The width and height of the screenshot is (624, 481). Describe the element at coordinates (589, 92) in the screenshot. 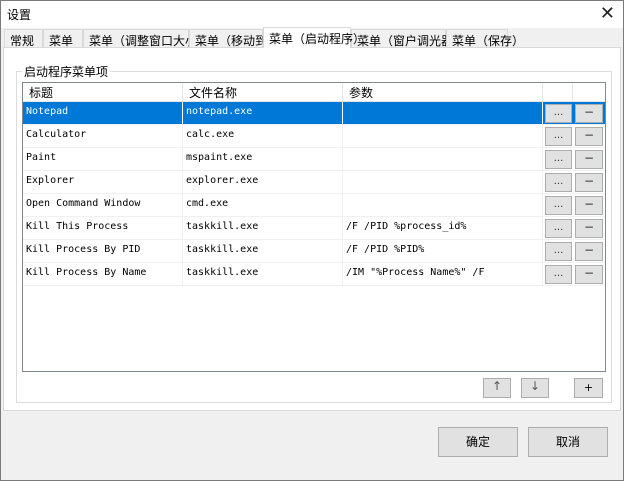

I see `header-remove` at that location.